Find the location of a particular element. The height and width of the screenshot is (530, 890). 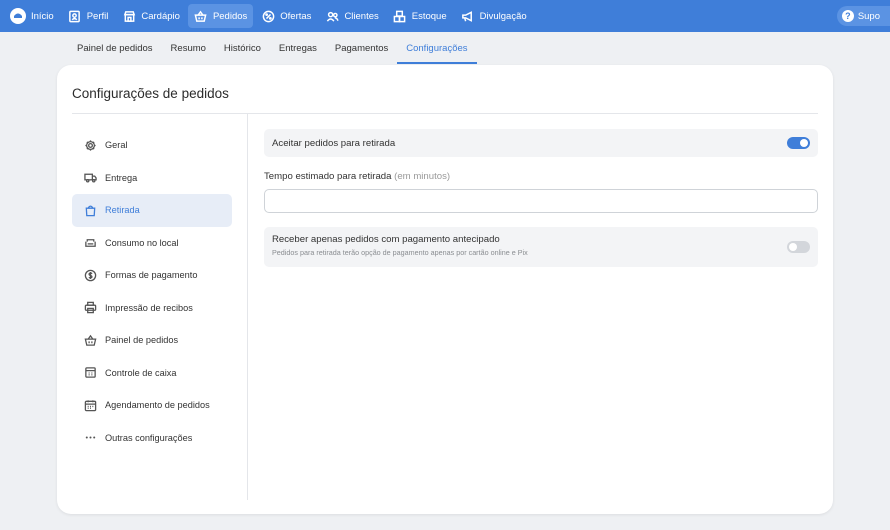

sidebar-item-label: Painel de pedidos is located at coordinates (142, 340).